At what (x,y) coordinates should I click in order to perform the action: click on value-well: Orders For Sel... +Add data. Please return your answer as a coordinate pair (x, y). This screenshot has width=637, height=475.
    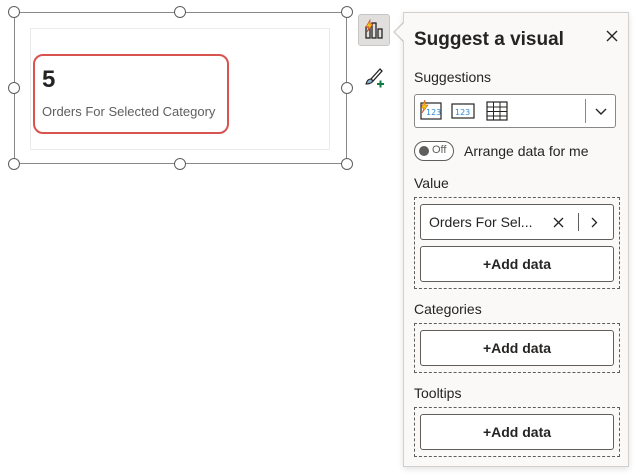
    Looking at the image, I should click on (517, 243).